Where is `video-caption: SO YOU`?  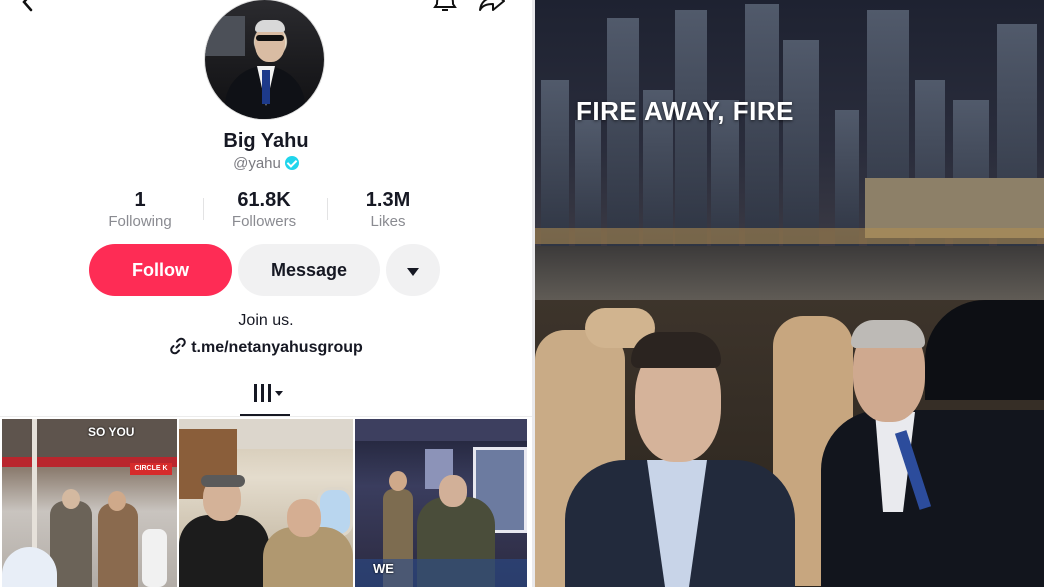 video-caption: SO YOU is located at coordinates (111, 432).